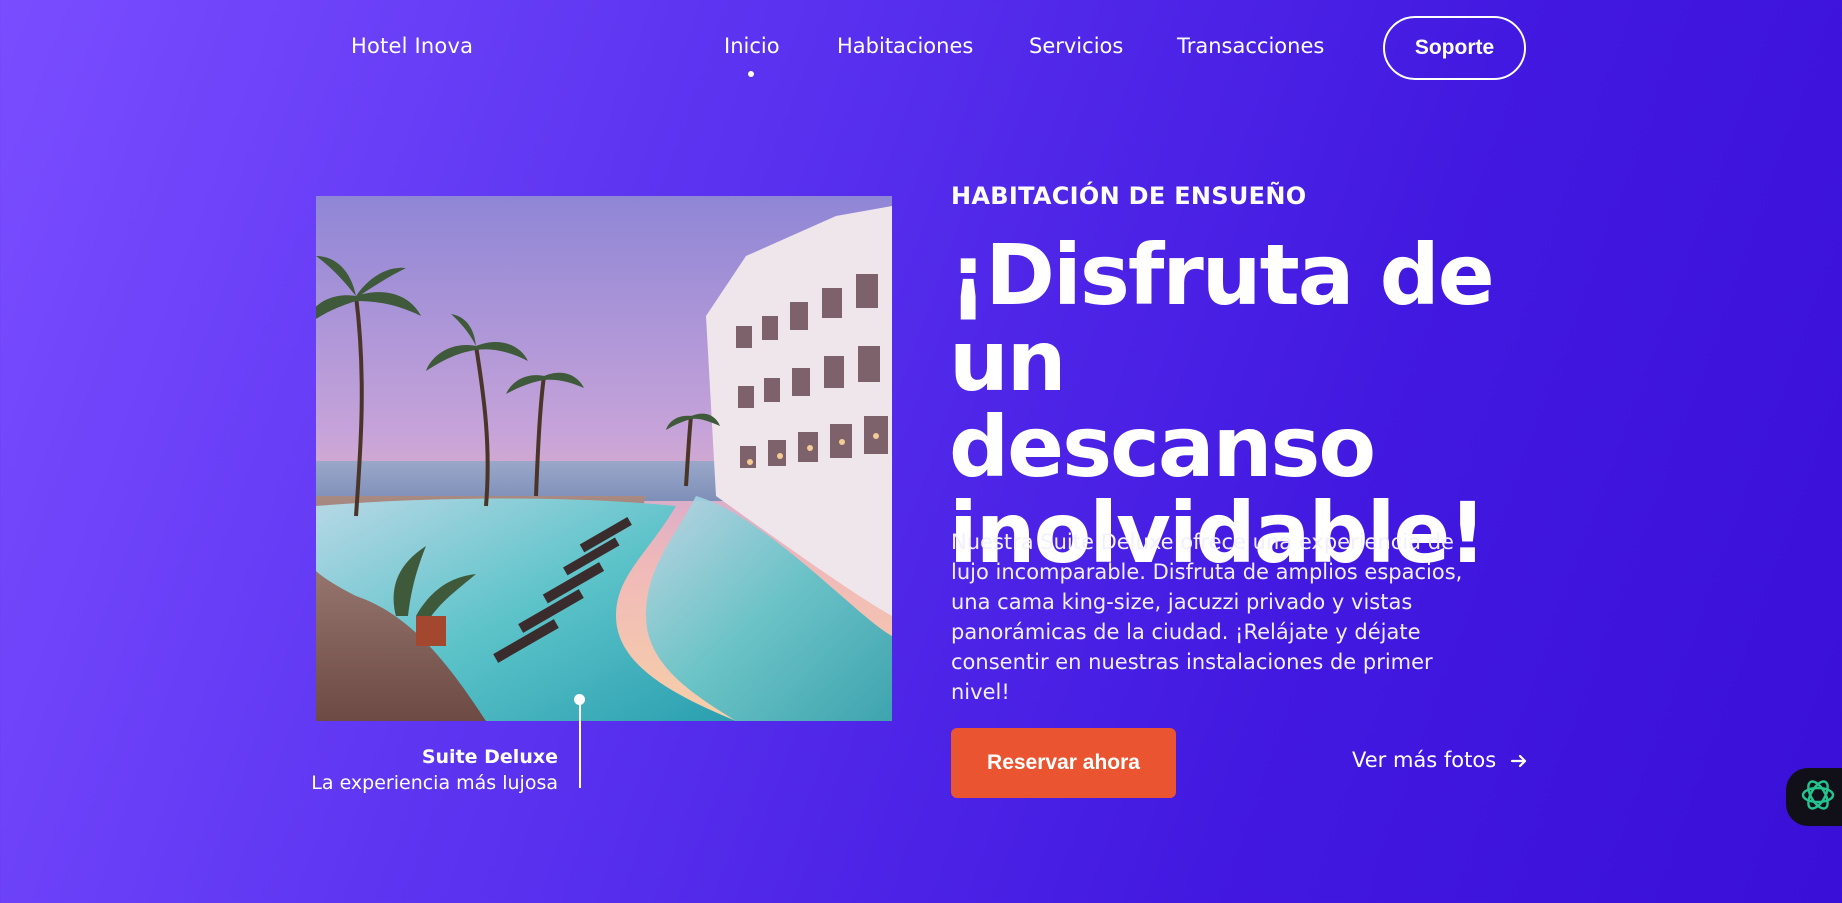  What do you see at coordinates (489, 757) in the screenshot?
I see `photo-caption-title: Suite Deluxe` at bounding box center [489, 757].